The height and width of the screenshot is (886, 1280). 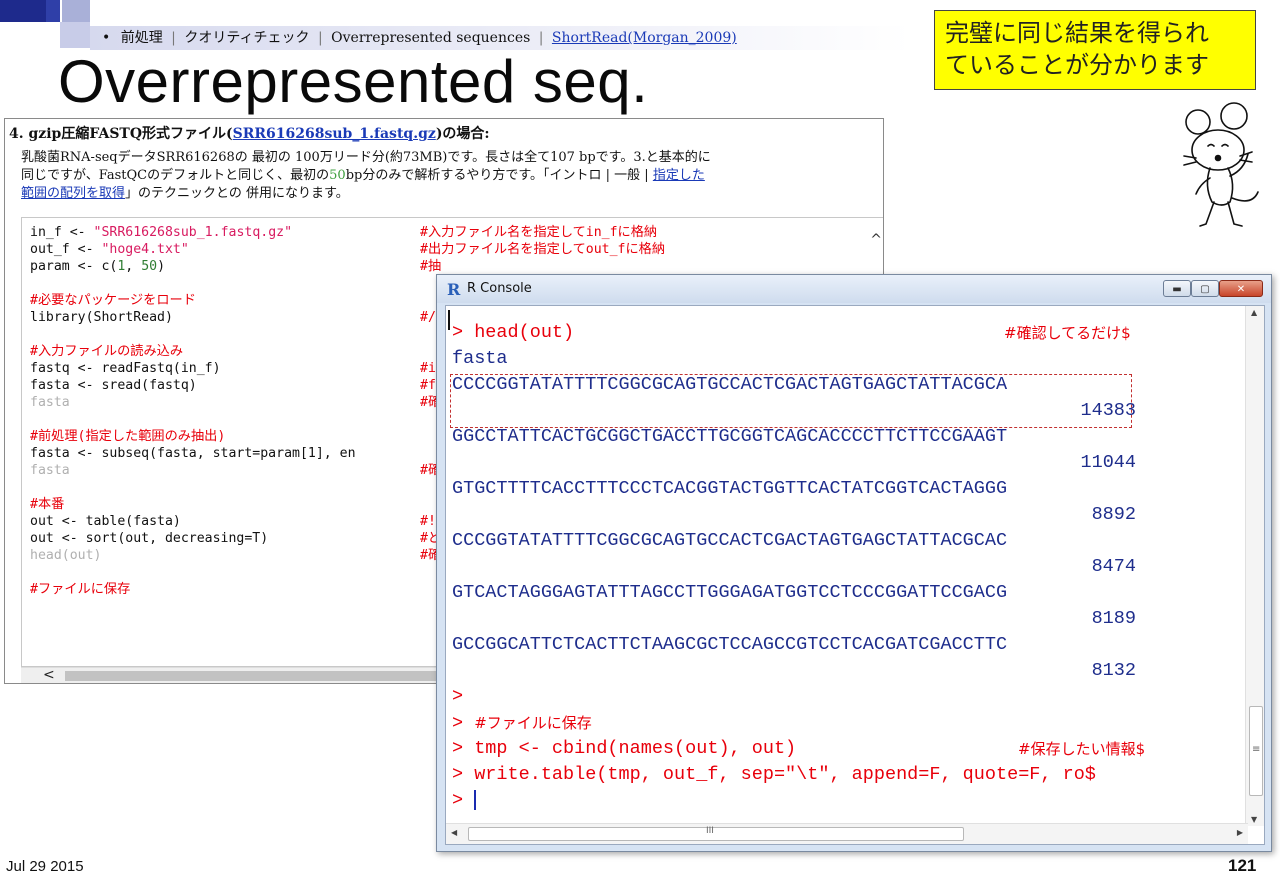 What do you see at coordinates (539, 232) in the screenshot?
I see `code-comment: #入力ファイル名を指定してin_fに格納` at bounding box center [539, 232].